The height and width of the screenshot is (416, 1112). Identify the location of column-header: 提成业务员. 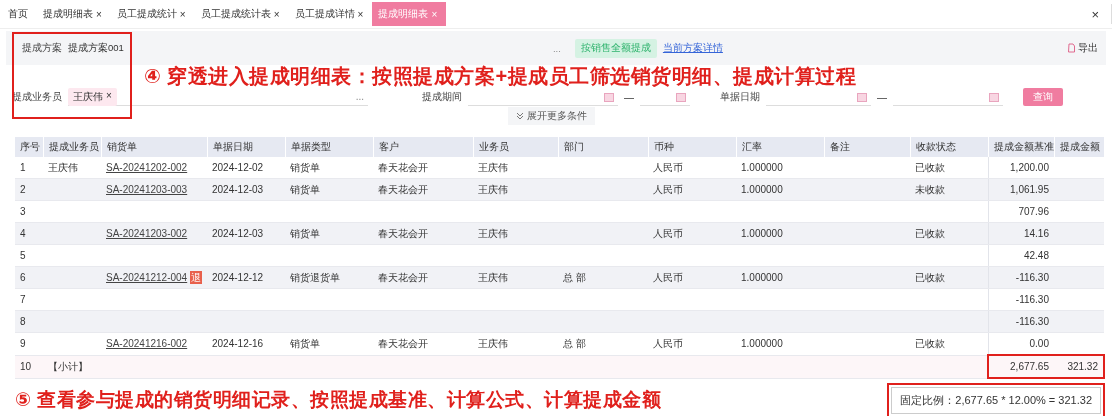
(72, 147).